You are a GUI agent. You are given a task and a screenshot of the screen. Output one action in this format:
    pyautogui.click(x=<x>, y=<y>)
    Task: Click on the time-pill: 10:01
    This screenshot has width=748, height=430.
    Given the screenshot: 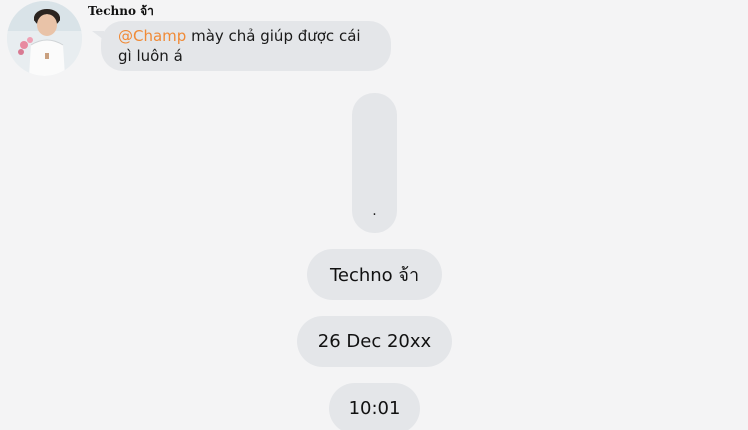 What is the action you would take?
    pyautogui.click(x=374, y=406)
    